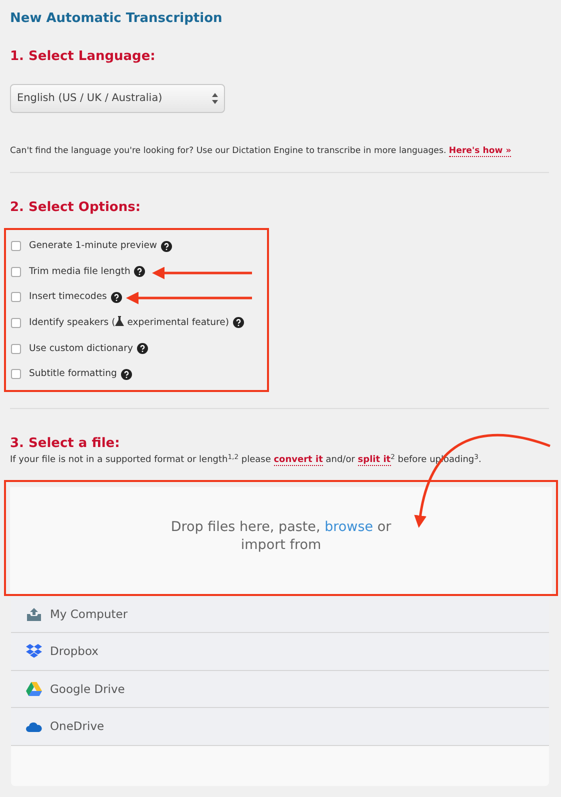  I want to click on option-label: Generate 1-minute preview, so click(93, 246).